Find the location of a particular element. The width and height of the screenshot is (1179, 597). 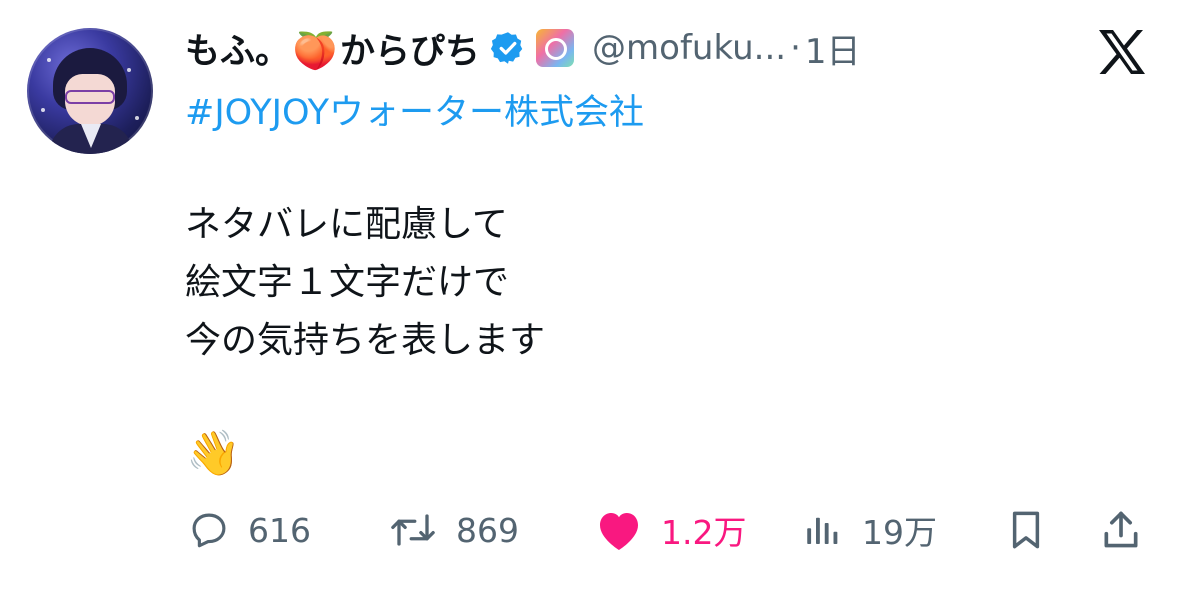

x-logo-icon is located at coordinates (1122, 52).